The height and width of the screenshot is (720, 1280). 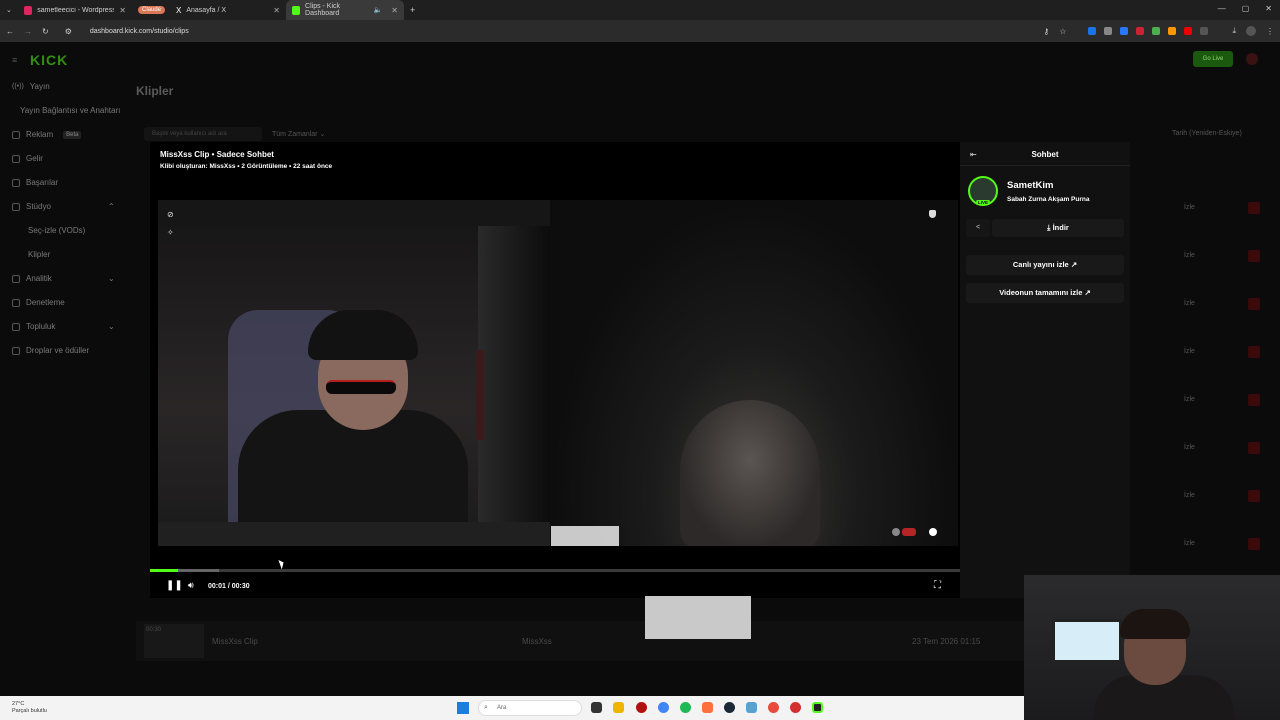 What do you see at coordinates (38, 302) in the screenshot?
I see `sidebar-item-moderation: Denetleme` at bounding box center [38, 302].